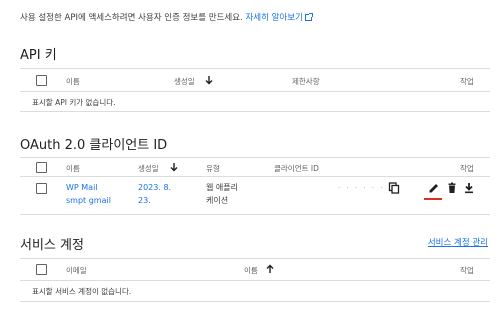 This screenshot has width=500, height=321. Describe the element at coordinates (82, 187) in the screenshot. I see `client-name-line1: WP Mail` at that location.